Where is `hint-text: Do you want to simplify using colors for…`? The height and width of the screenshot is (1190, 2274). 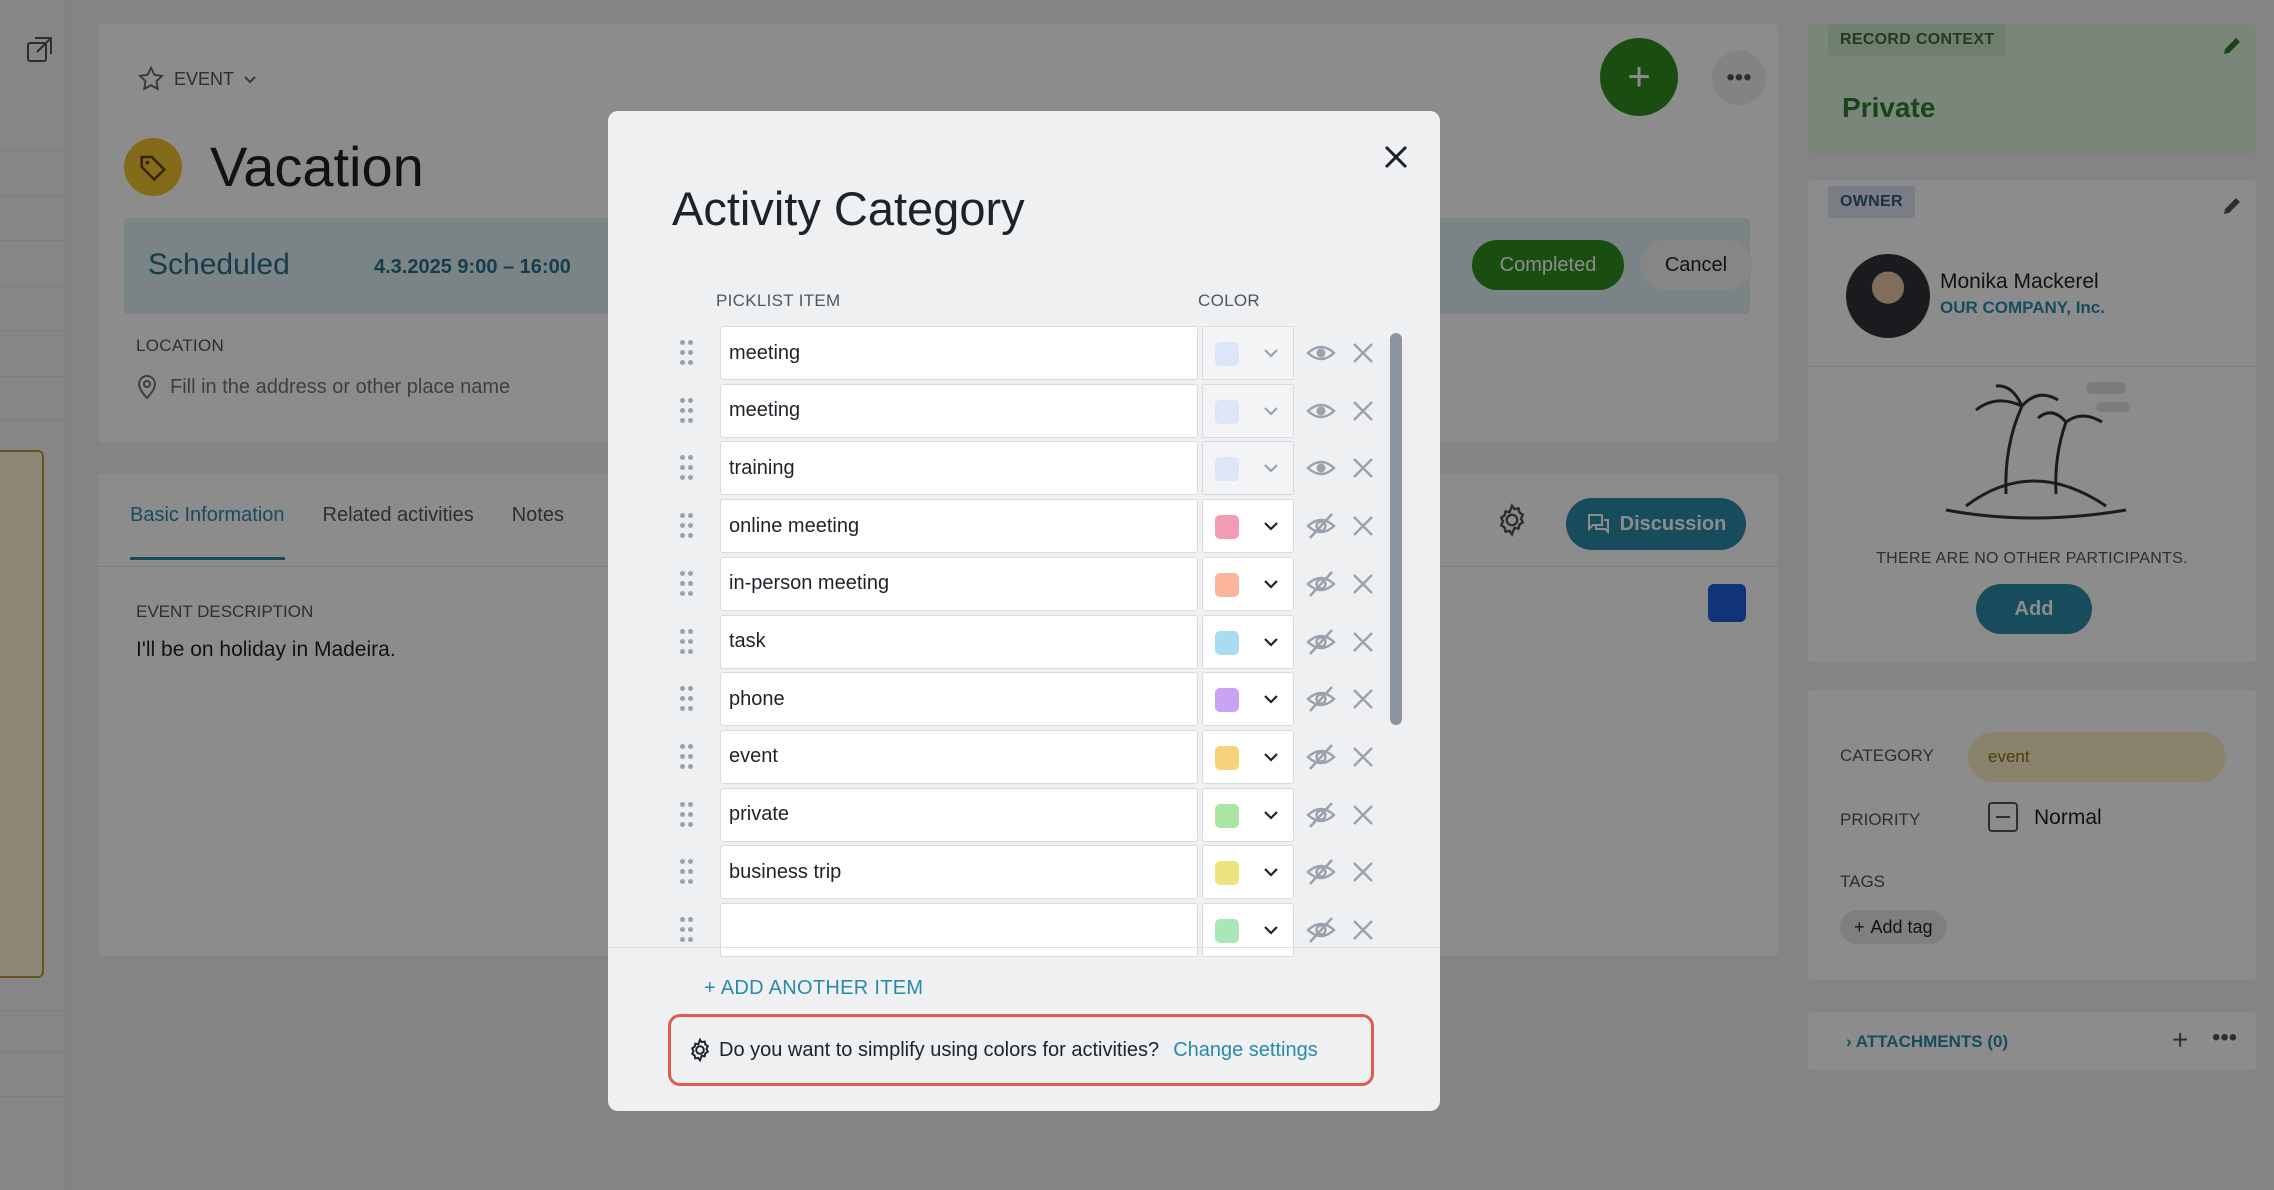 hint-text: Do you want to simplify using colors for… is located at coordinates (939, 1049).